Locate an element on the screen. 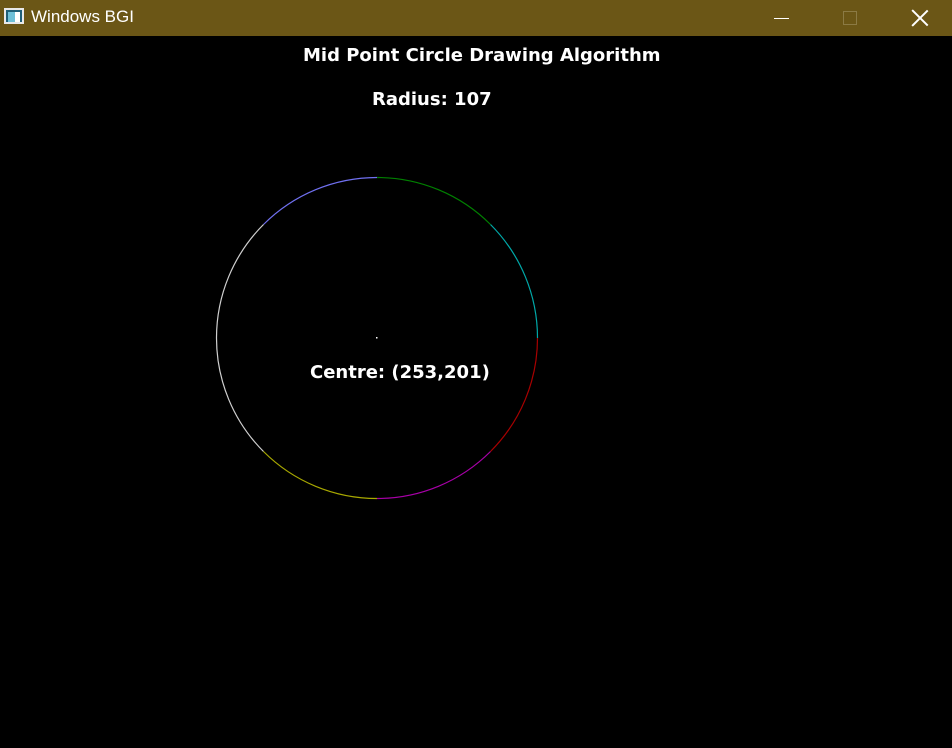  title-bar: Windows BGI is located at coordinates (476, 18).